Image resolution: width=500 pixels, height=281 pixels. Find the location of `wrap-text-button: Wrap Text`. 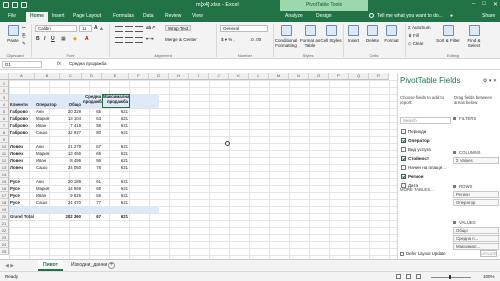

wrap-text-button: Wrap Text is located at coordinates (178, 28).